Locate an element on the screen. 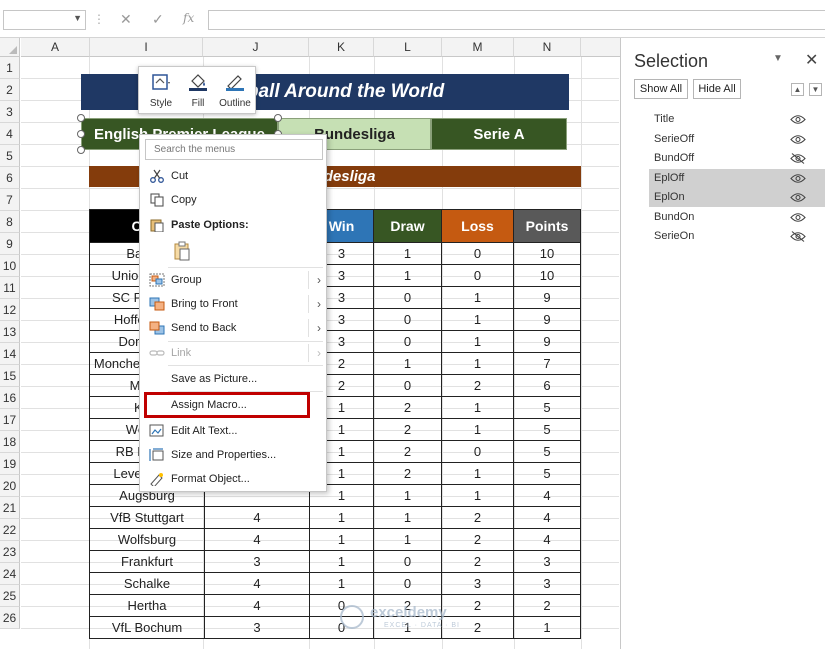 This screenshot has width=825, height=649. row-header: 15 is located at coordinates (10, 376).